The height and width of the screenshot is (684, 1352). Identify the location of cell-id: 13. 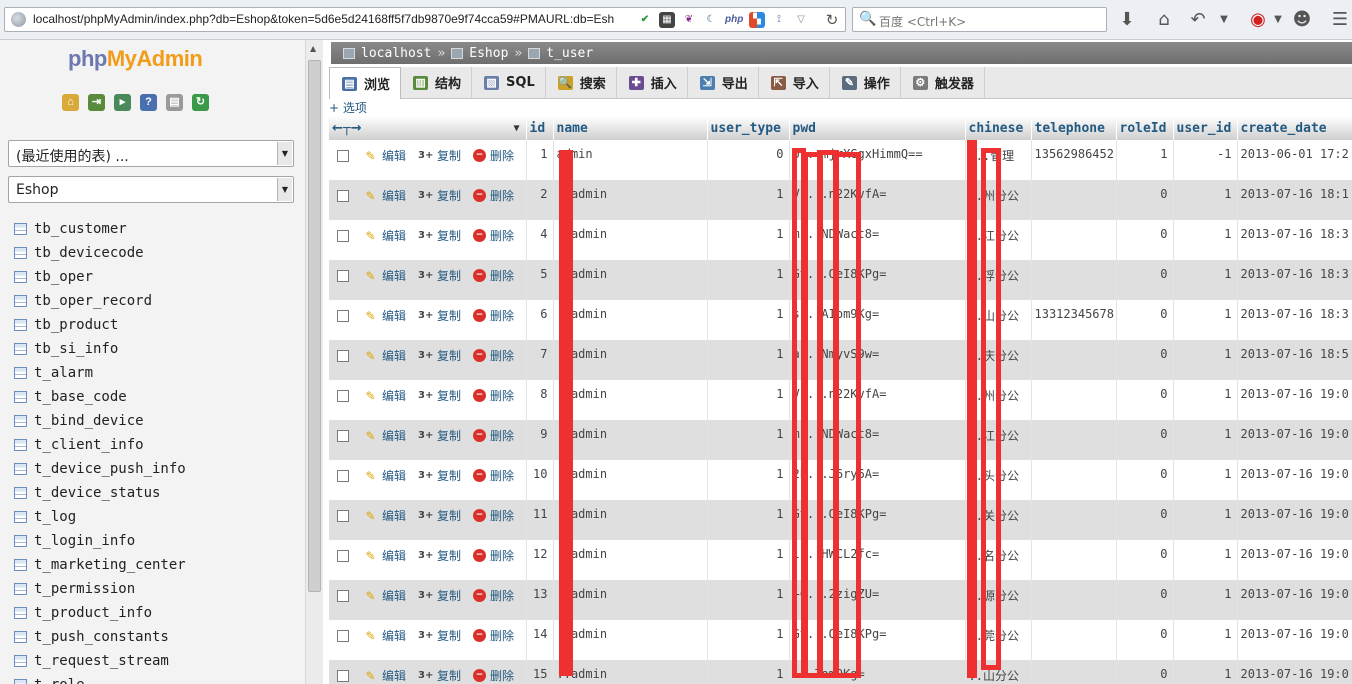
(540, 600).